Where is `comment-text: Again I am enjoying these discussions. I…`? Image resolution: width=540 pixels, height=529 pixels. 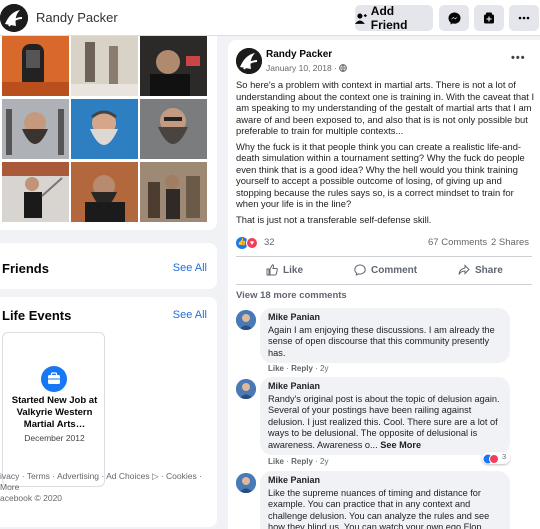 comment-text: Again I am enjoying these discussions. I… is located at coordinates (381, 341).